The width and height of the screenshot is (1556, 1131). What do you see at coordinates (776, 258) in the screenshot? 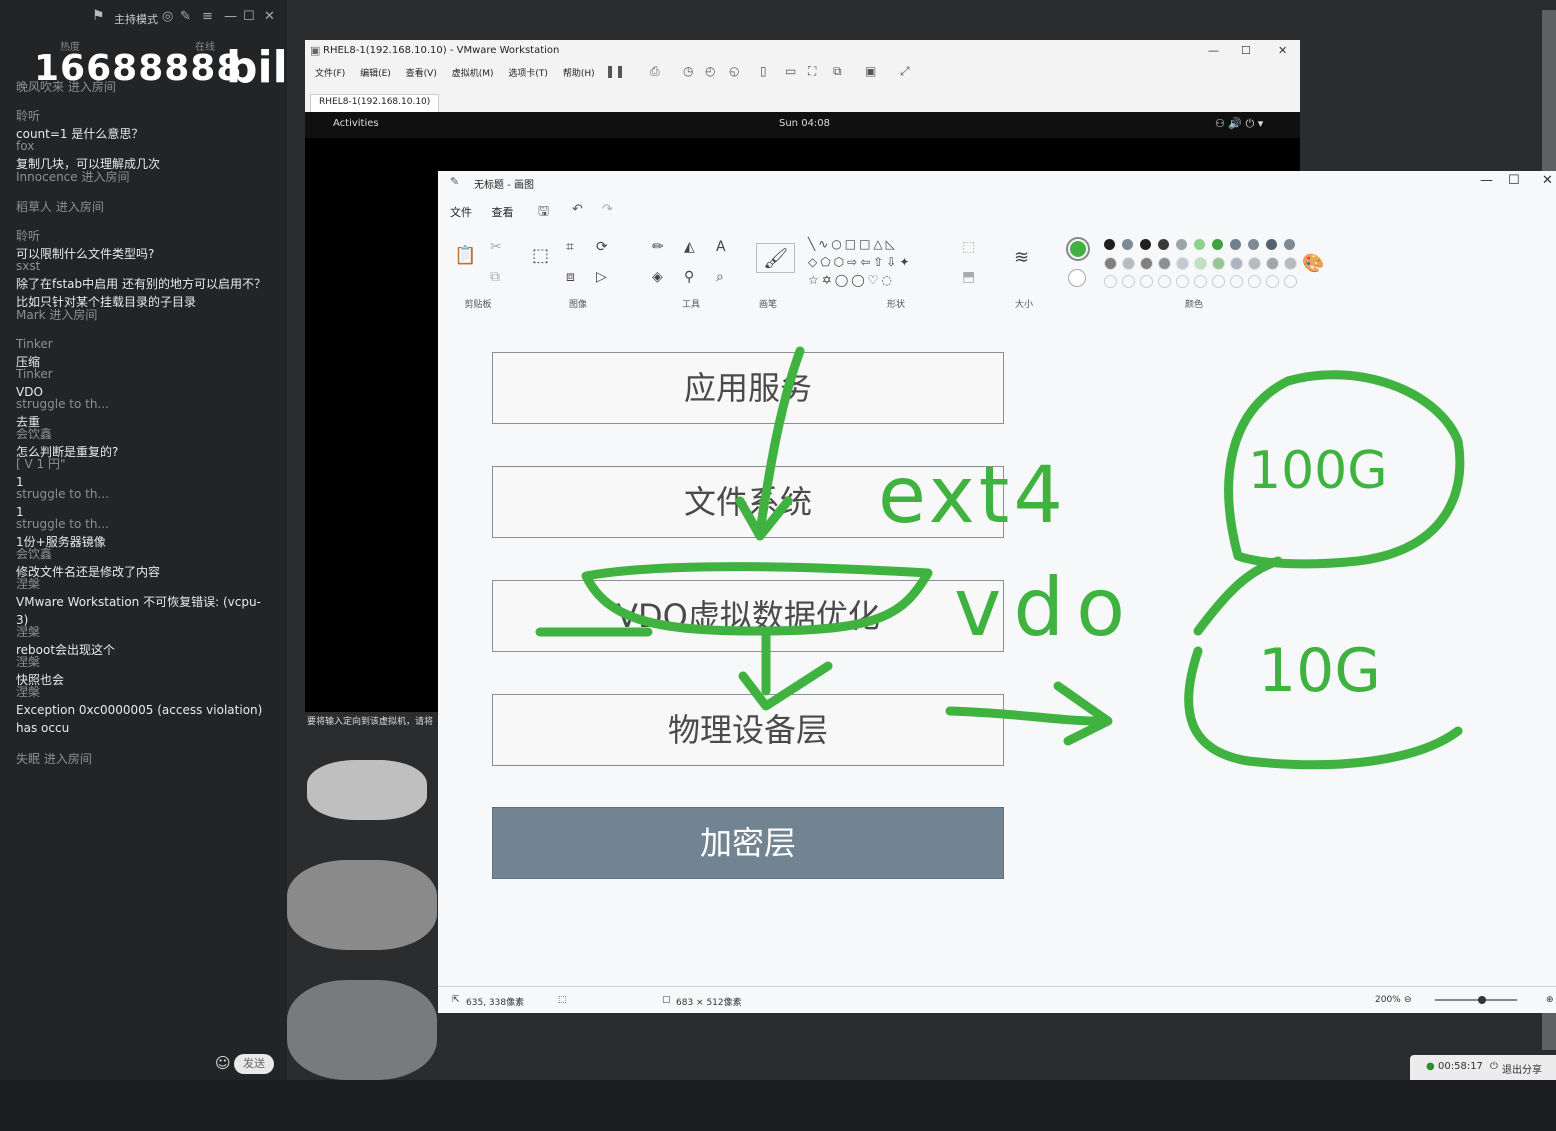
I see `brush-icon: 🖌` at bounding box center [776, 258].